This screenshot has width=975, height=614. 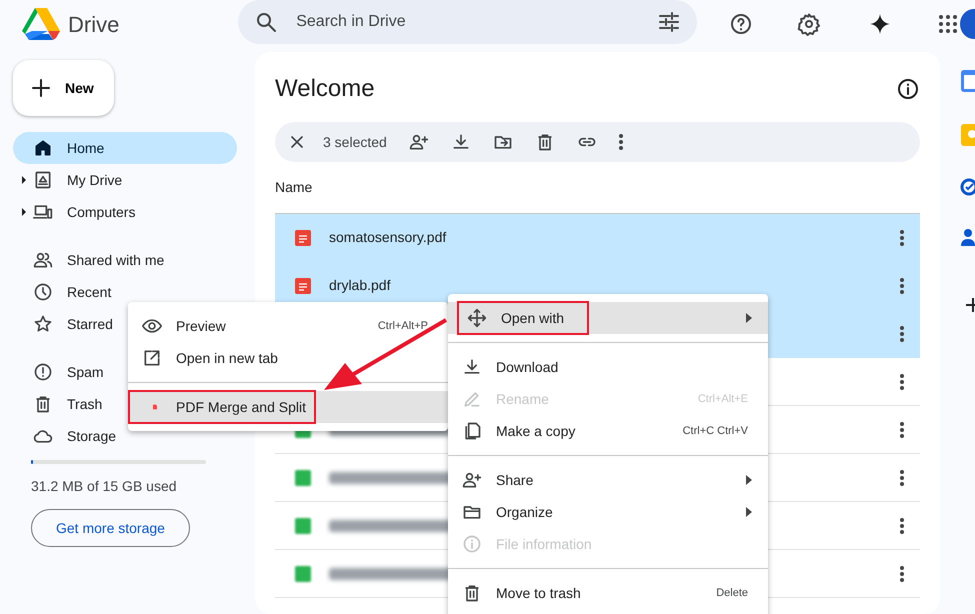 I want to click on annotation-frame: PDF Merge and Split, so click(x=222, y=407).